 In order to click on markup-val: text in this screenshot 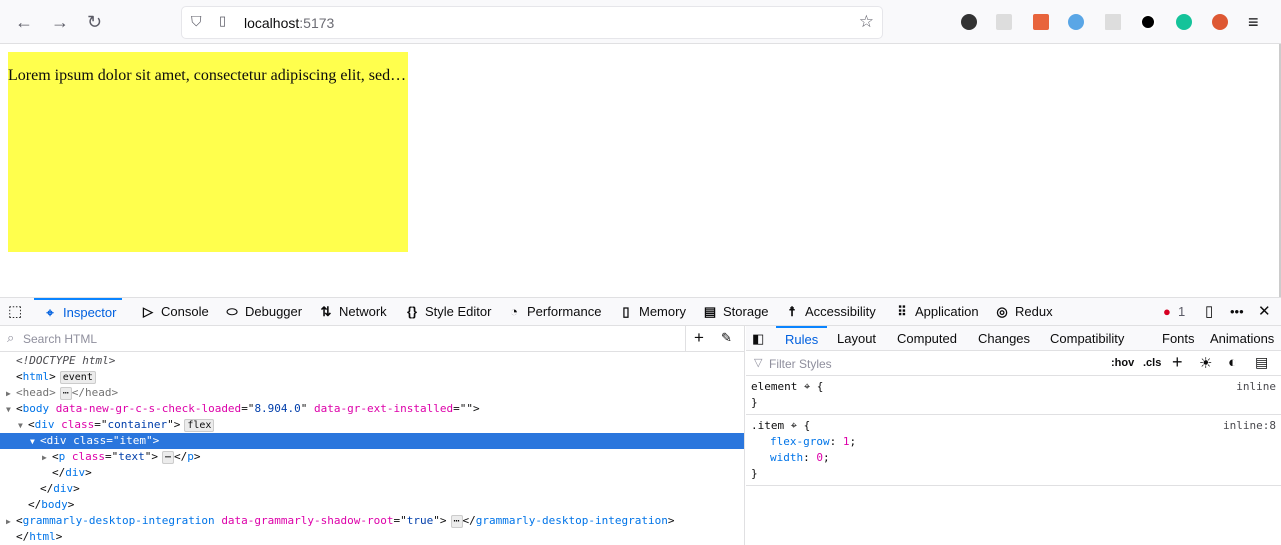, I will do `click(131, 456)`.